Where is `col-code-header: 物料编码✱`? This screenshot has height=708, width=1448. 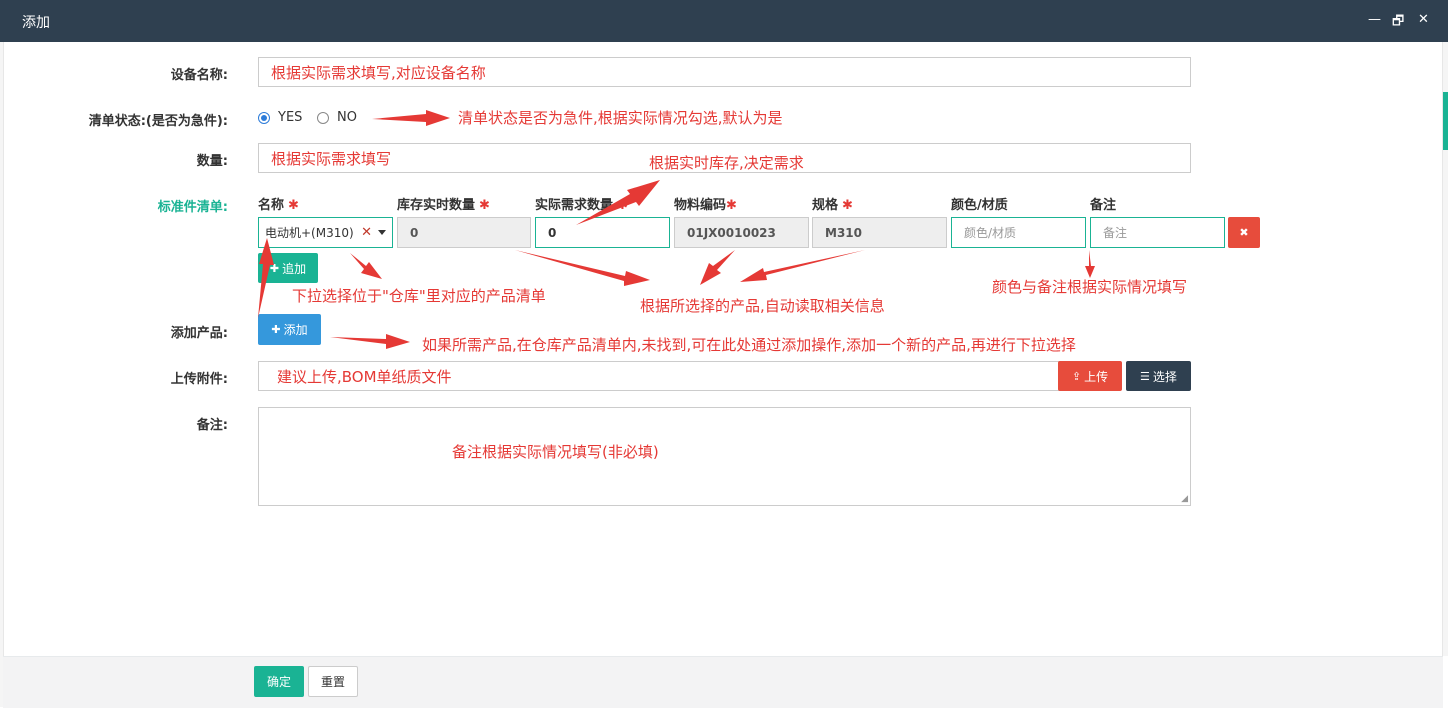
col-code-header: 物料编码✱ is located at coordinates (705, 205).